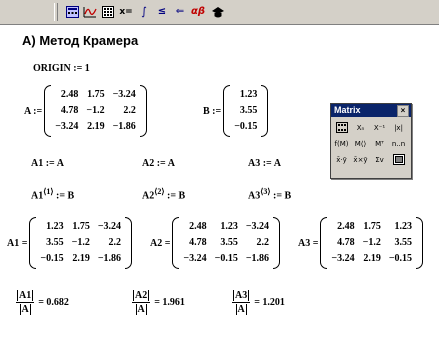 The height and width of the screenshot is (338, 439). What do you see at coordinates (241, 295) in the screenshot?
I see `fraction-numerator: A3` at bounding box center [241, 295].